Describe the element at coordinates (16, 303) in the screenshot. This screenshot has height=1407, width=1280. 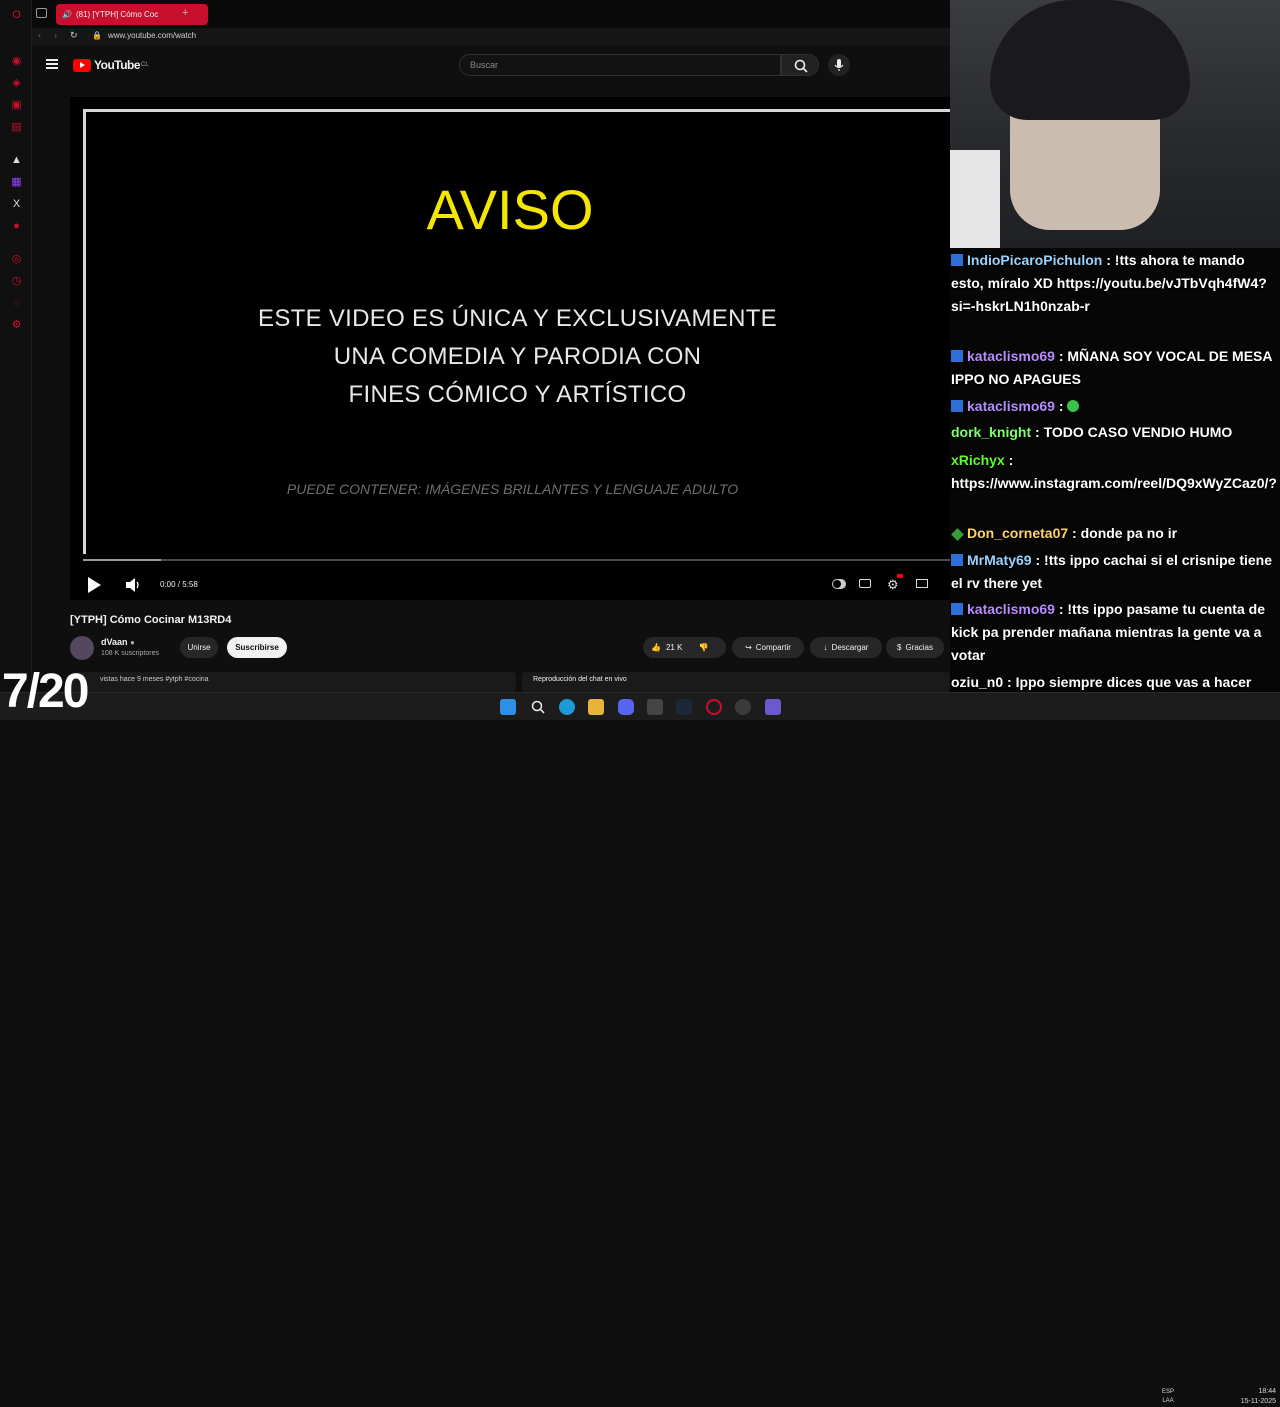
I see `sidebar-app-icon: ◌` at that location.